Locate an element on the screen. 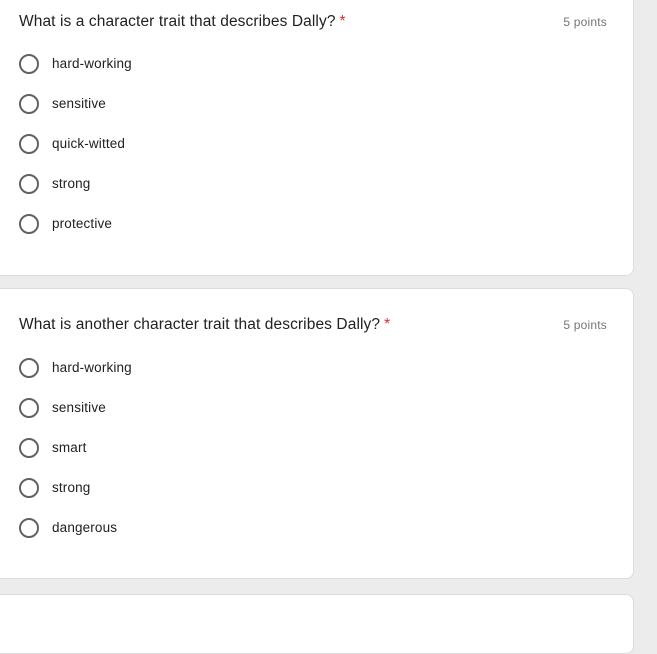  option-row: smart is located at coordinates (314, 448).